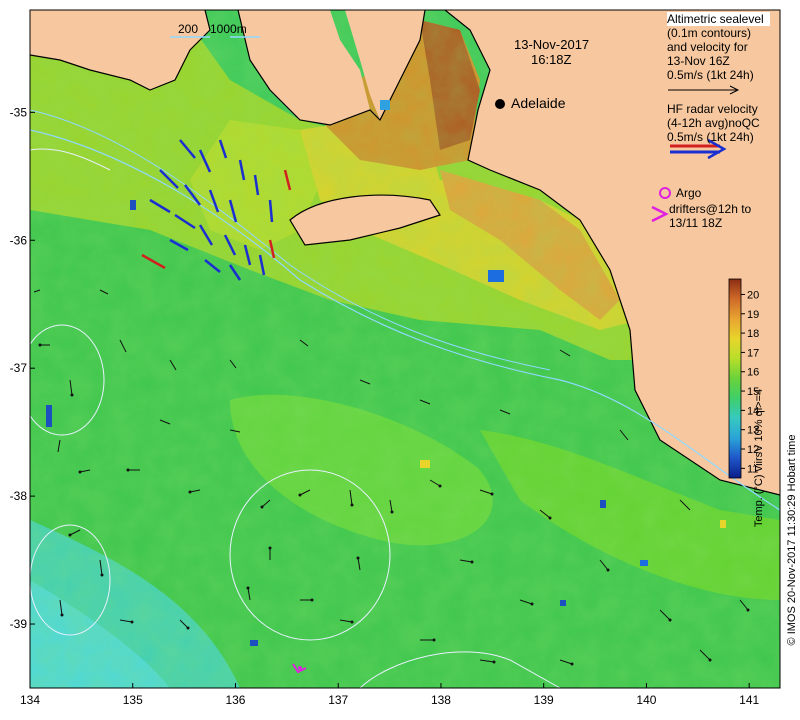 The height and width of the screenshot is (720, 800). Describe the element at coordinates (441, 700) in the screenshot. I see `lon-tick-label: 138` at that location.